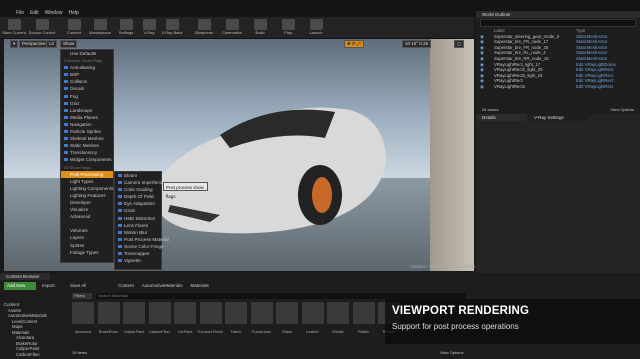  Describe the element at coordinates (558, 23) in the screenshot. I see `outliner-search` at that location.